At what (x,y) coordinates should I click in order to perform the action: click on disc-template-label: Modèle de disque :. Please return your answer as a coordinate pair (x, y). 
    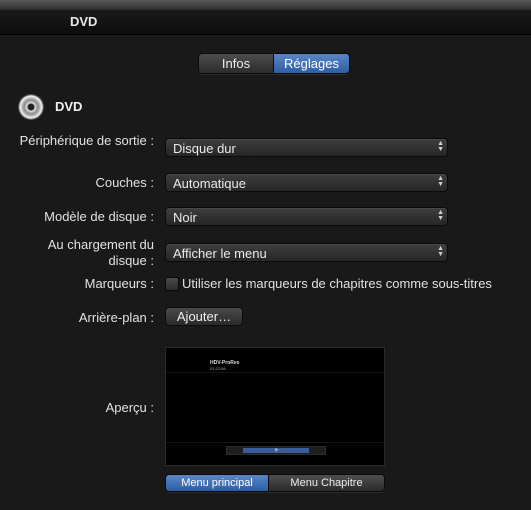
    Looking at the image, I should click on (99, 216).